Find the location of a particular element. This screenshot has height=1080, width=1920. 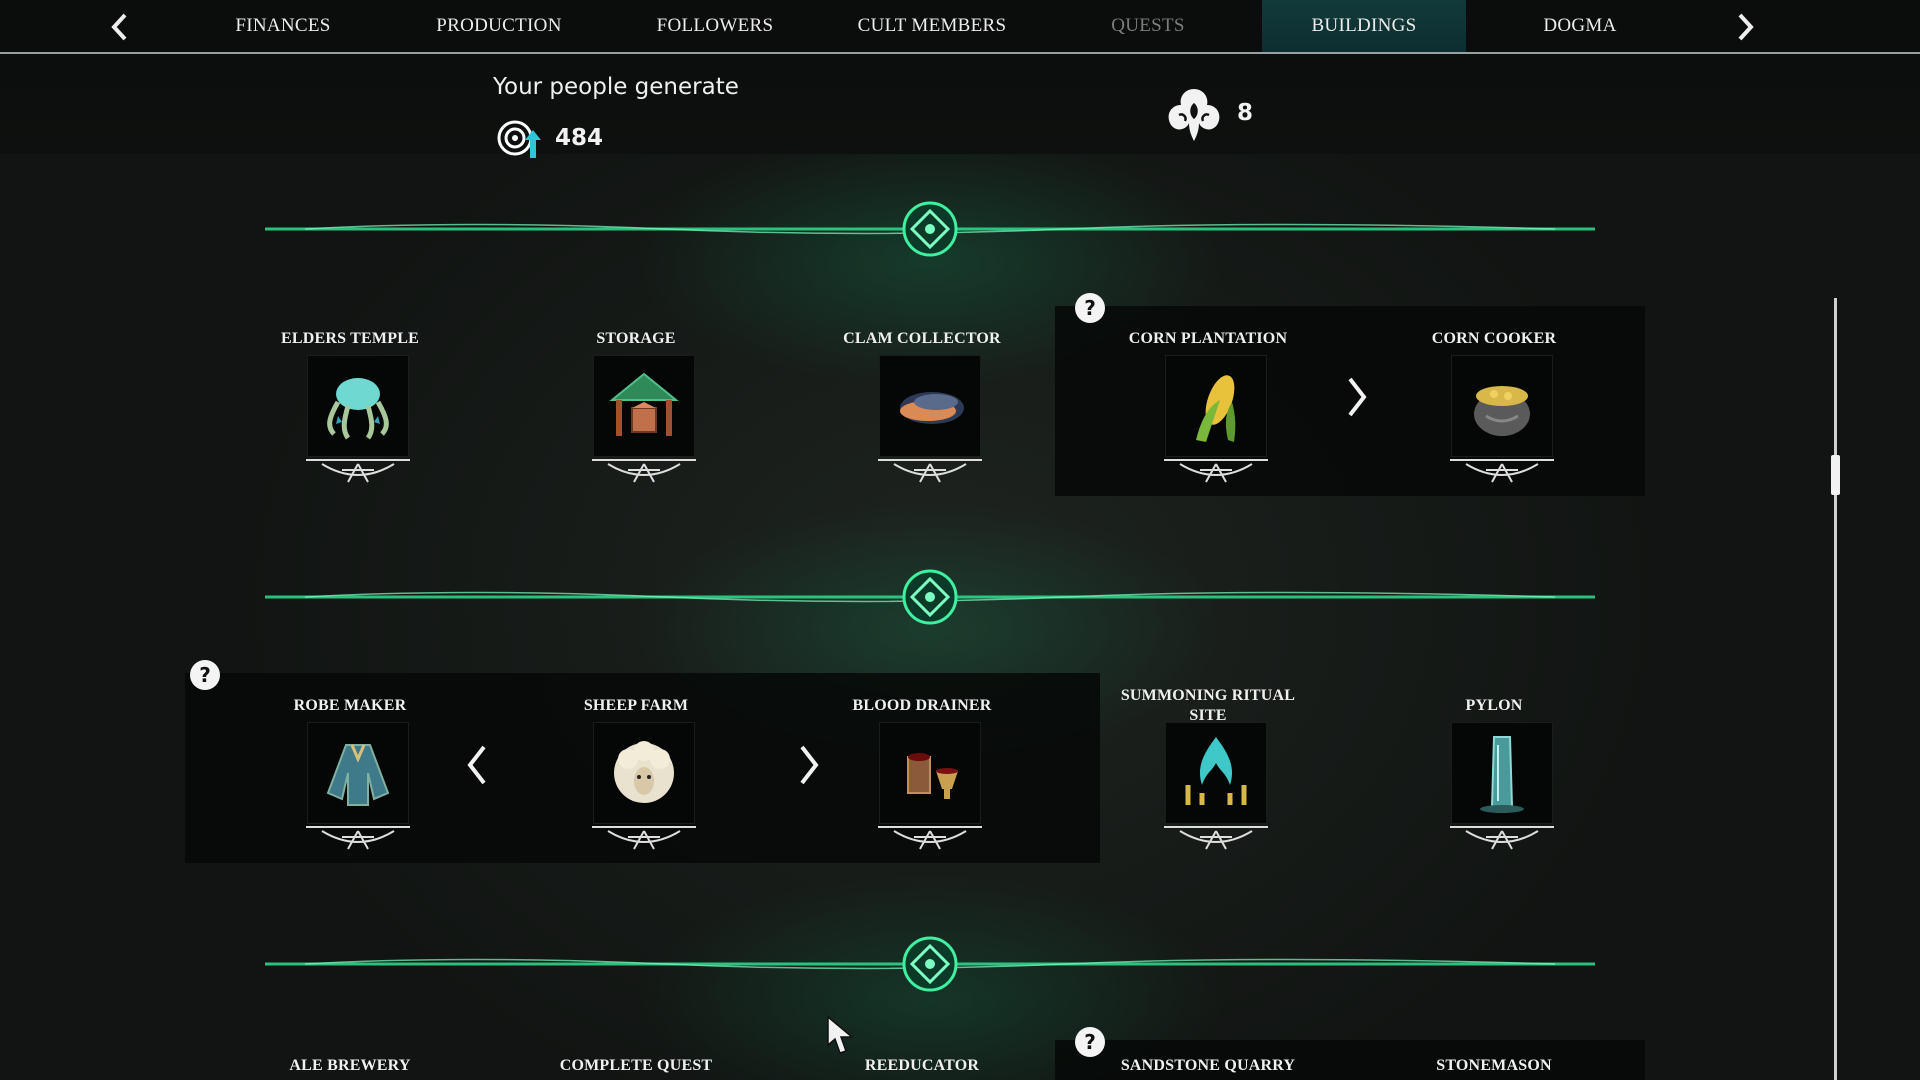

pylon-icon is located at coordinates (1502, 773).